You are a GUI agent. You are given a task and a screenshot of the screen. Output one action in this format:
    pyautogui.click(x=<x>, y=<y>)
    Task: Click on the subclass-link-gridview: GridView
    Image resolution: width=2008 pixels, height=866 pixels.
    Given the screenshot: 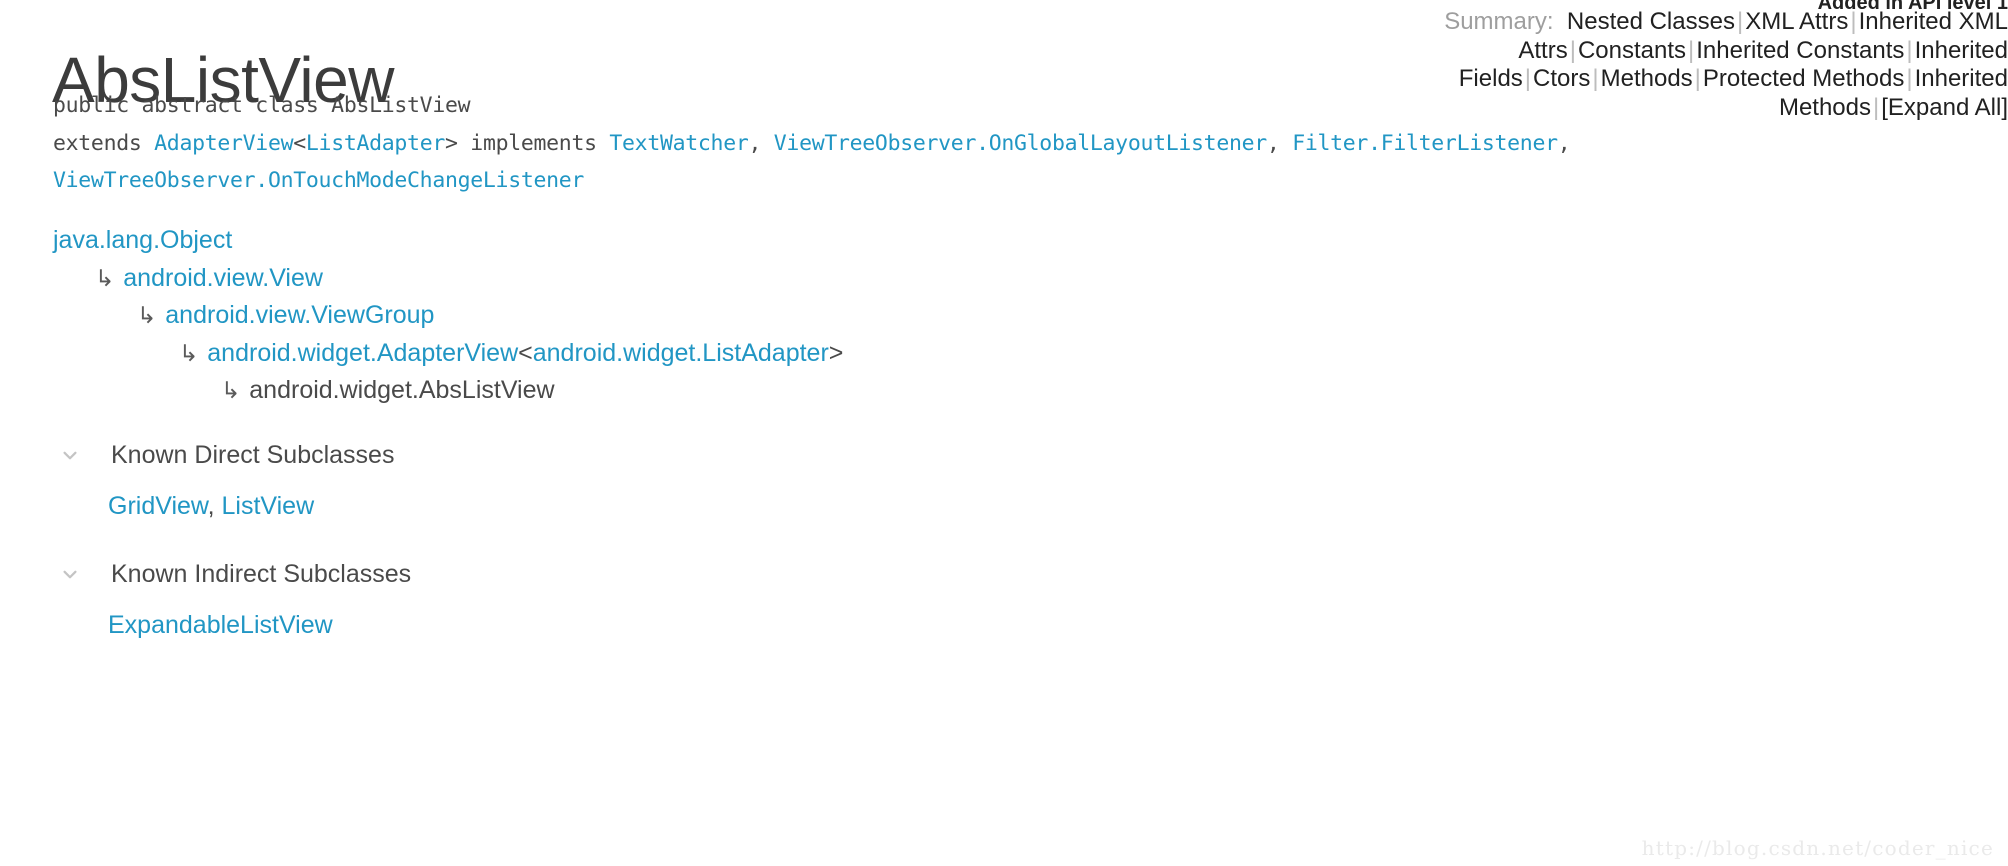 What is the action you would take?
    pyautogui.click(x=158, y=506)
    